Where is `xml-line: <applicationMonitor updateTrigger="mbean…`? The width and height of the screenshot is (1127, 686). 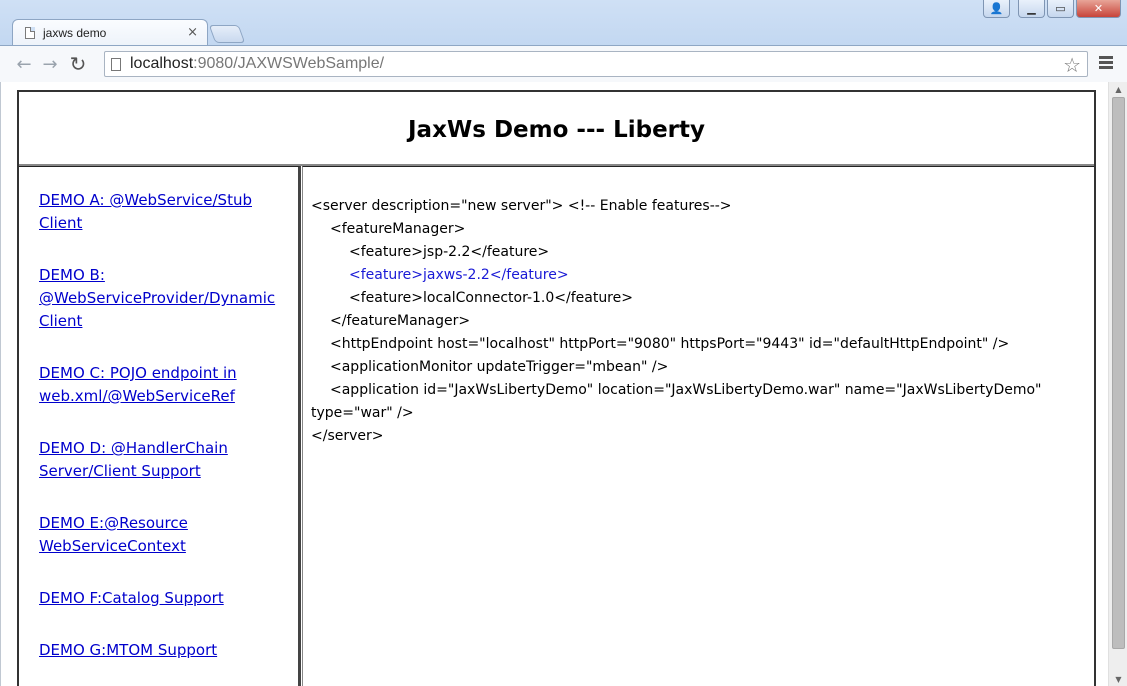
xml-line: <applicationMonitor updateTrigger="mbean… is located at coordinates (499, 367).